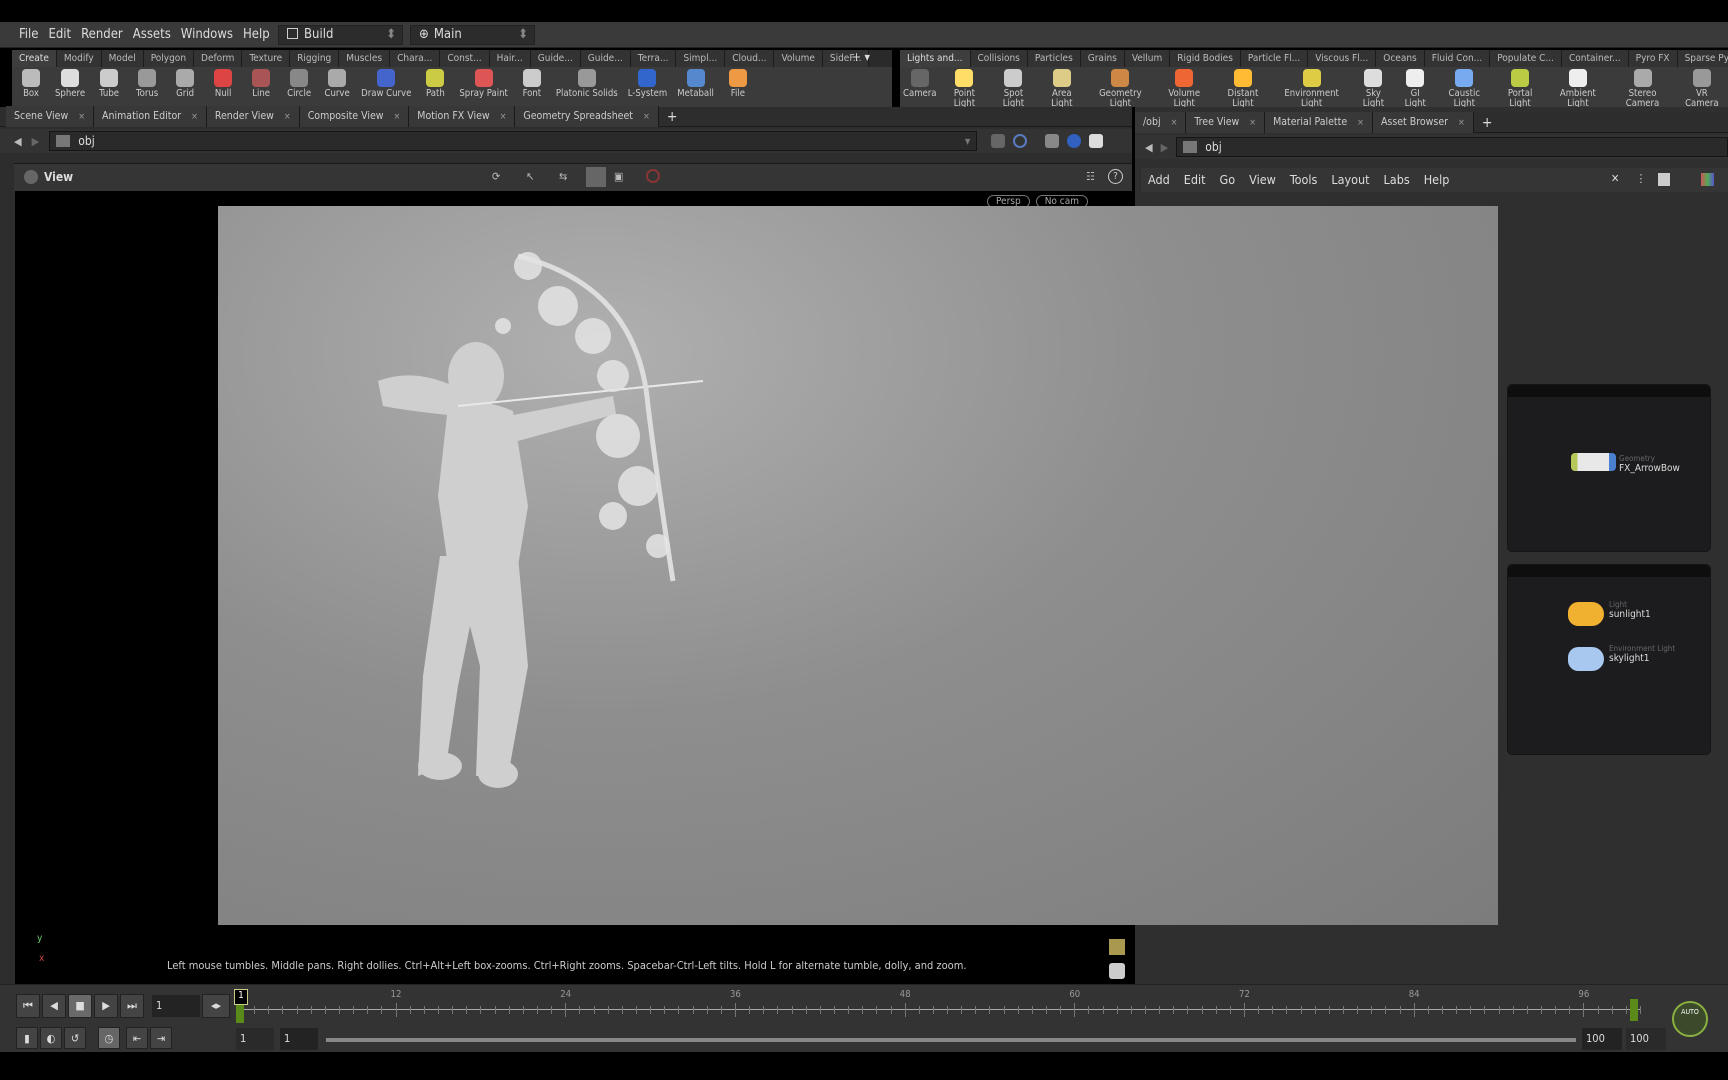 This screenshot has width=1728, height=1080. What do you see at coordinates (31, 83) in the screenshot?
I see `shelf-tool-box: Box` at bounding box center [31, 83].